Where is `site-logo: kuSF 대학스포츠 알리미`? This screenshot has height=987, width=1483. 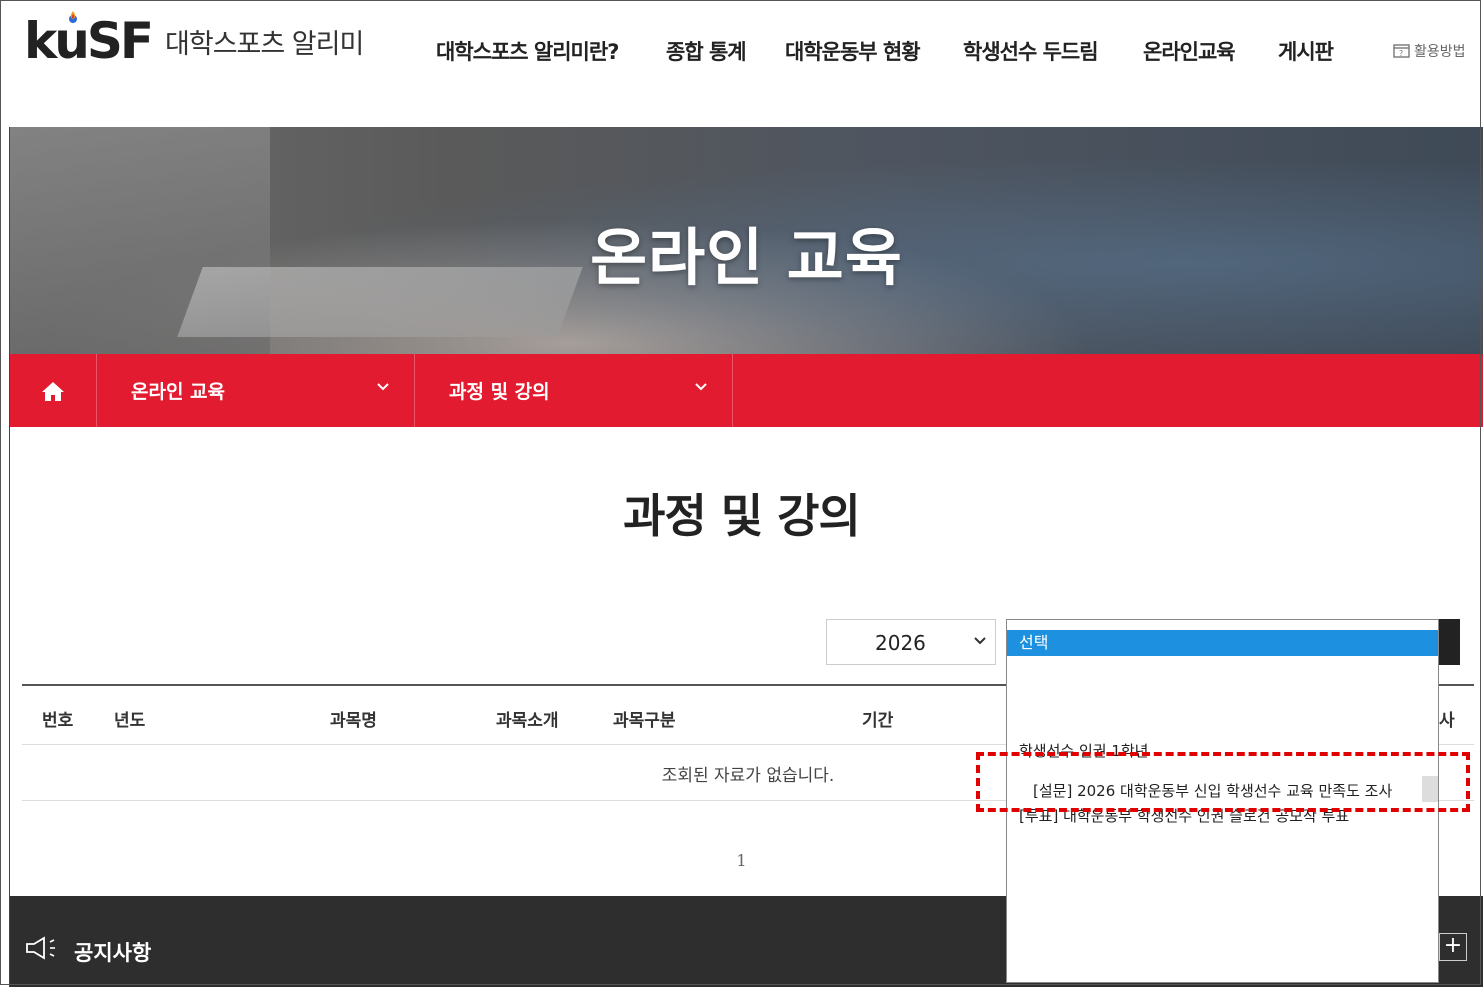 site-logo: kuSF 대학스포츠 알리미 is located at coordinates (194, 40).